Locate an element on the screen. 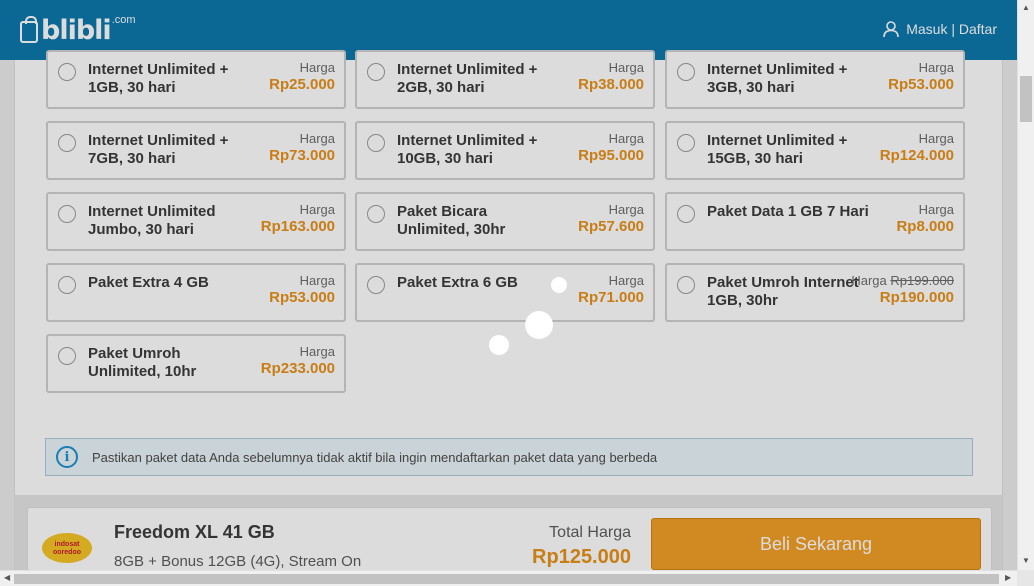 Image resolution: width=1034 pixels, height=586 pixels. horizontal-scrollbar: ◀ ▶ is located at coordinates (508, 578).